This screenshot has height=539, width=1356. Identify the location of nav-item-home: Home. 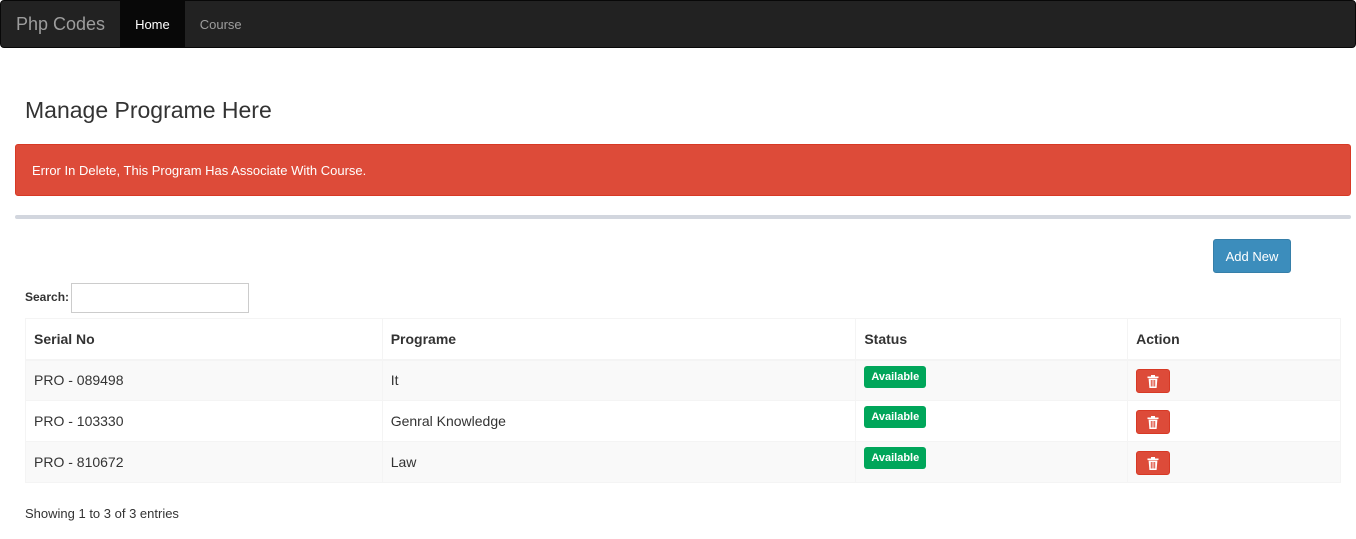
(152, 24).